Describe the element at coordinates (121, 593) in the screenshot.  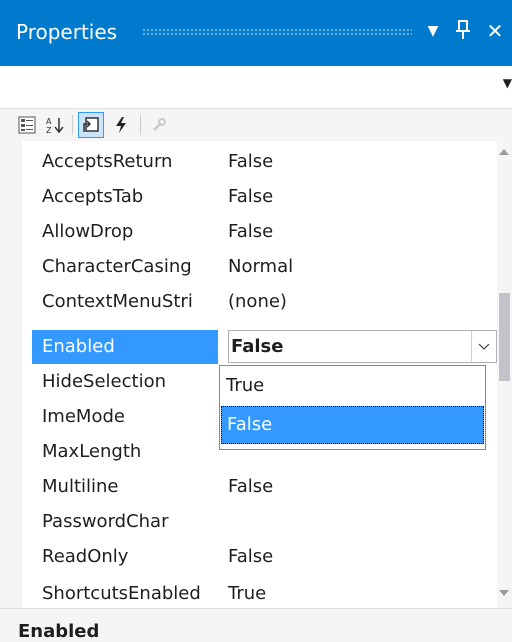
I see `property-name: ShortcutsEnabled` at that location.